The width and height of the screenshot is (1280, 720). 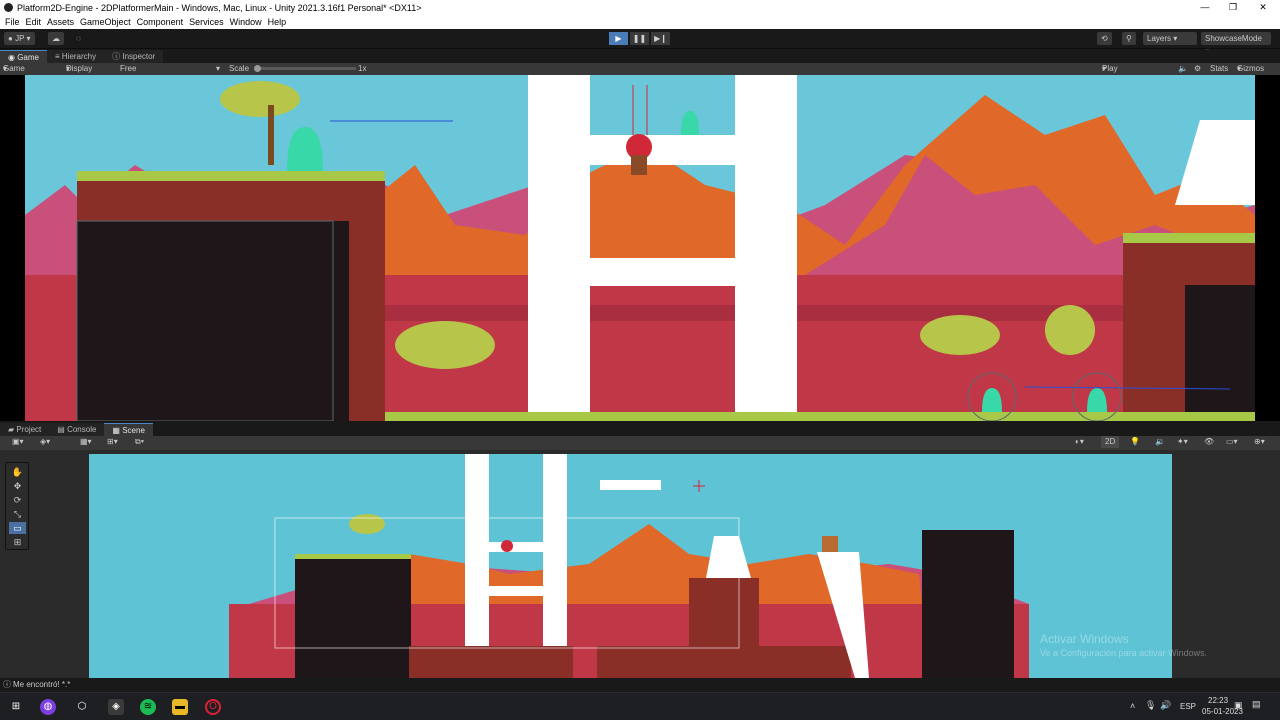 What do you see at coordinates (640, 685) in the screenshot?
I see `status-bar: ⓘ Me encontró! *.*` at bounding box center [640, 685].